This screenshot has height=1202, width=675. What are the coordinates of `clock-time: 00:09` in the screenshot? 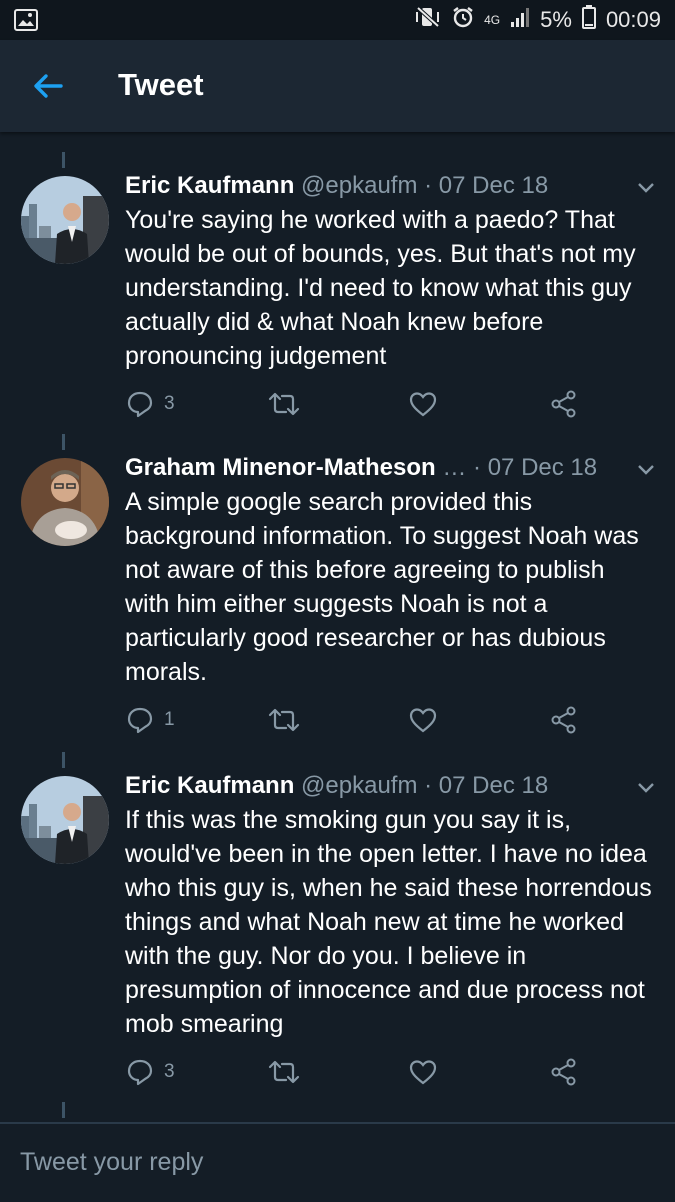 It's located at (633, 19).